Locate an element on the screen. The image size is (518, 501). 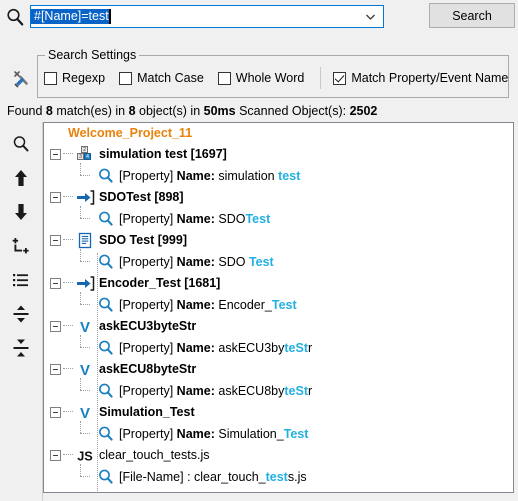
tree-child-text: [Property] Name: simulation test is located at coordinates (209, 176).